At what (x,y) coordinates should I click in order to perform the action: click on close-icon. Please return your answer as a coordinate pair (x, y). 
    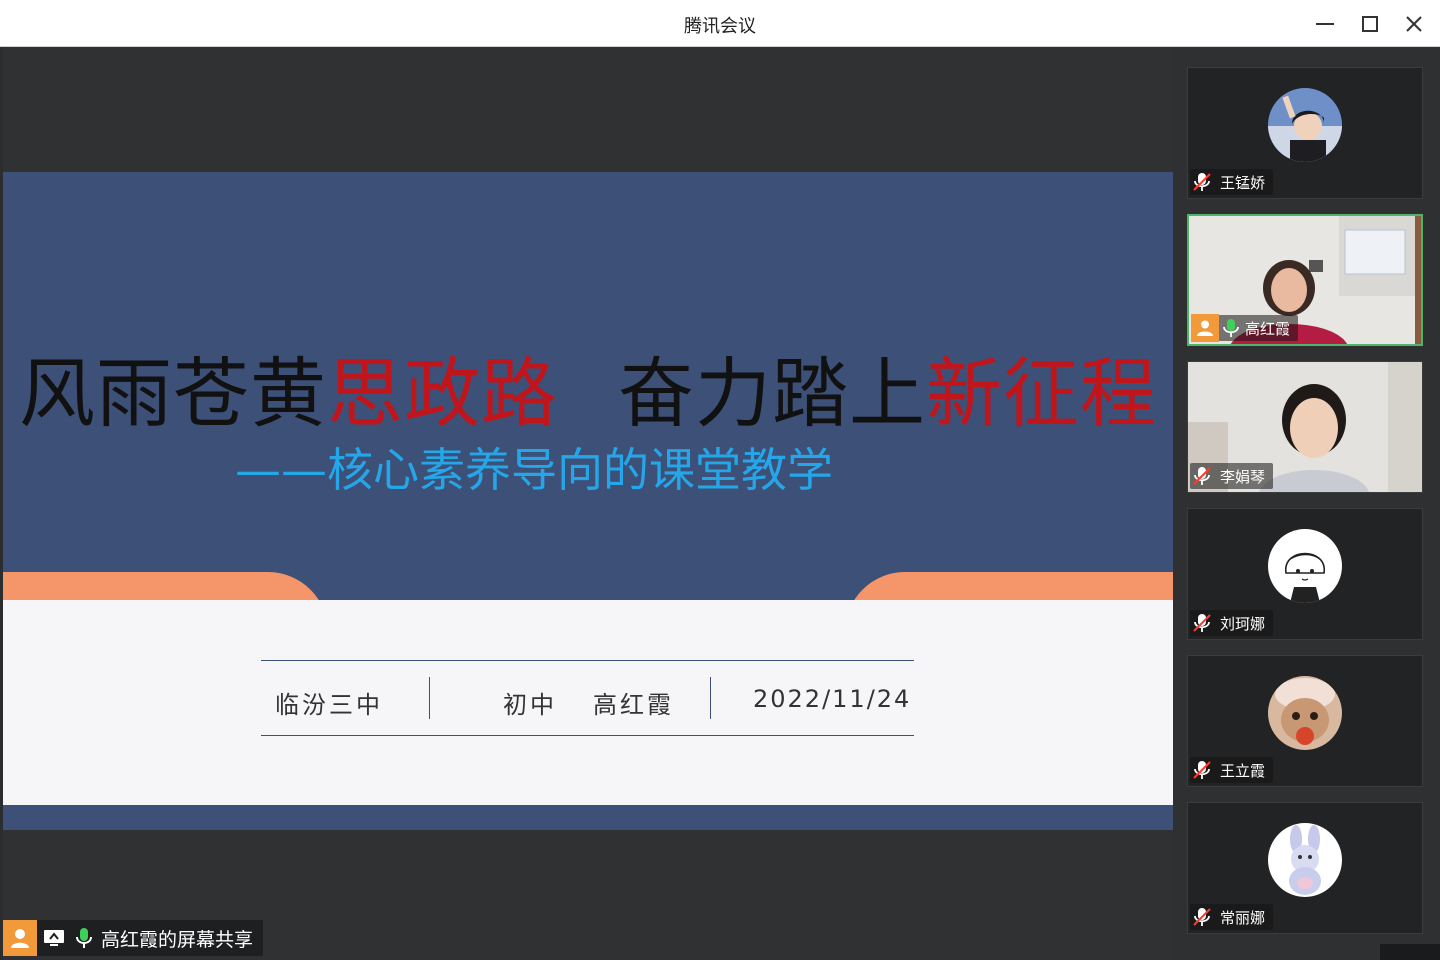
    Looking at the image, I should click on (1414, 24).